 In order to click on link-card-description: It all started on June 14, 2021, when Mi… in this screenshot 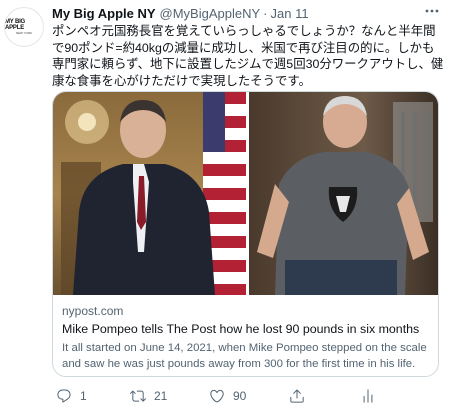, I will do `click(244, 356)`.